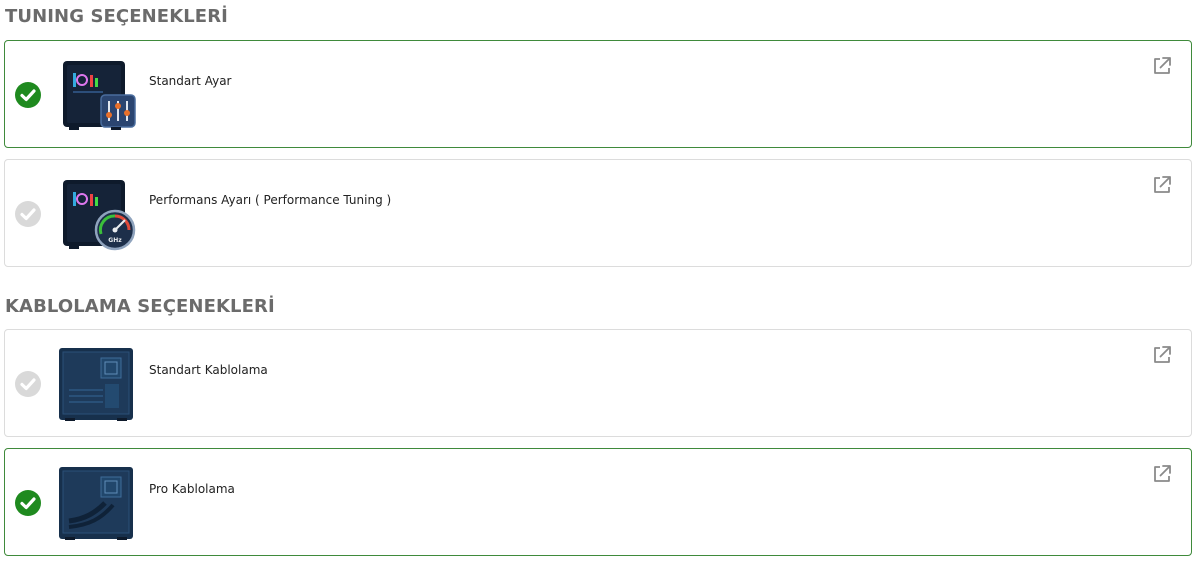  Describe the element at coordinates (140, 306) in the screenshot. I see `cabling-section-title: KABLOLAMA SEÇENEKLERİ` at that location.